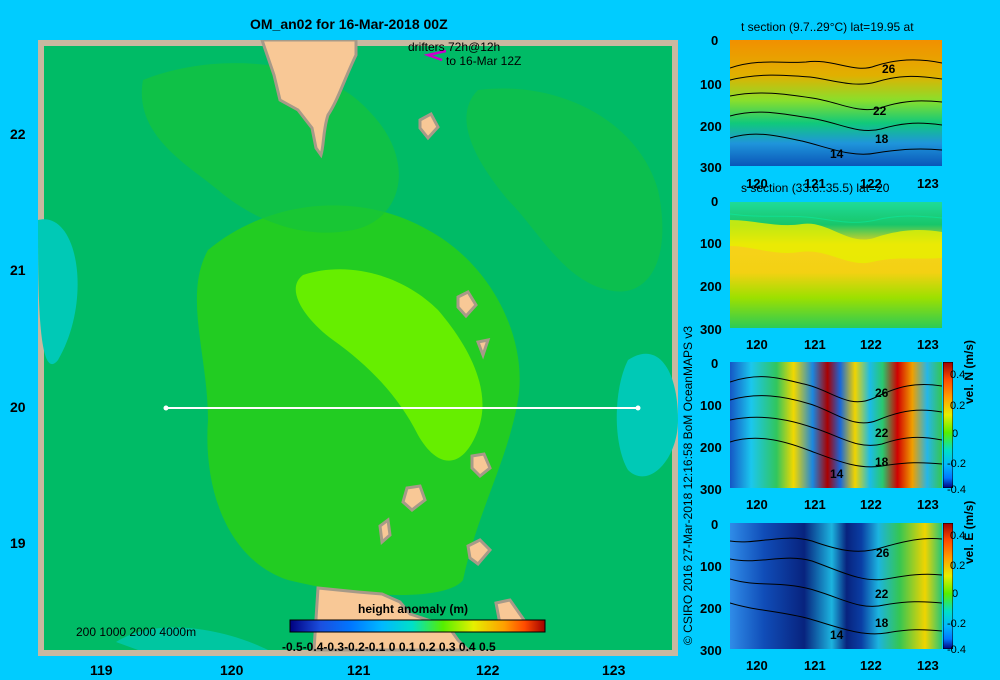 The width and height of the screenshot is (1000, 680). Describe the element at coordinates (715, 363) in the screenshot. I see `vn-y-0: 0` at that location.